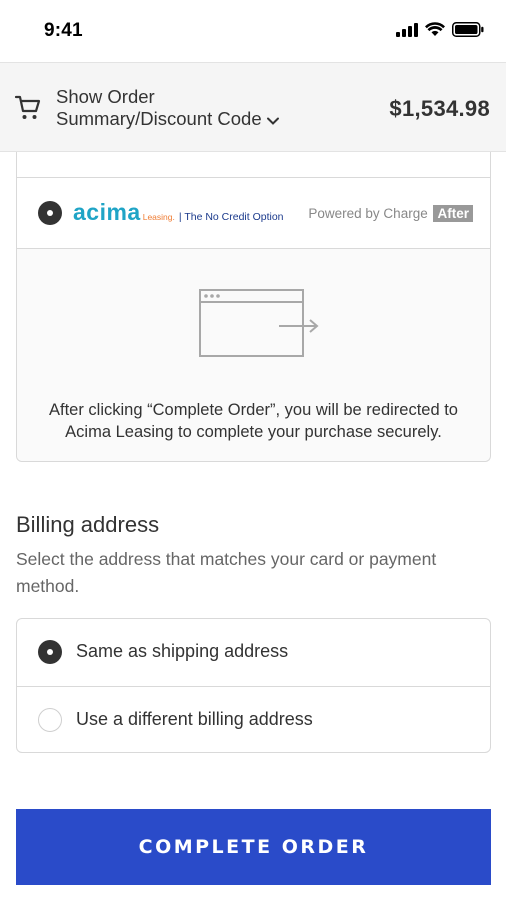 This screenshot has width=506, height=900. What do you see at coordinates (158, 217) in the screenshot?
I see `acima-logo-leasing: Leasing.` at bounding box center [158, 217].